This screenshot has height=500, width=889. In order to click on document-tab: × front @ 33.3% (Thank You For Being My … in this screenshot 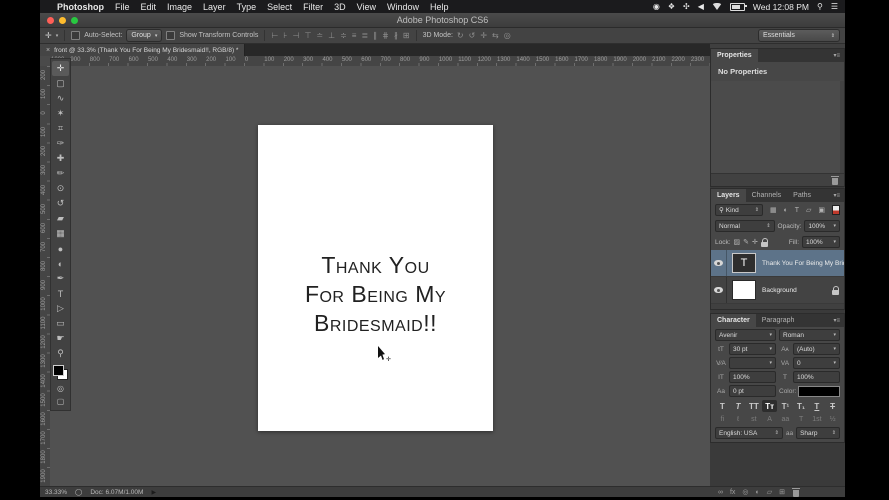, I will do `click(143, 50)`.